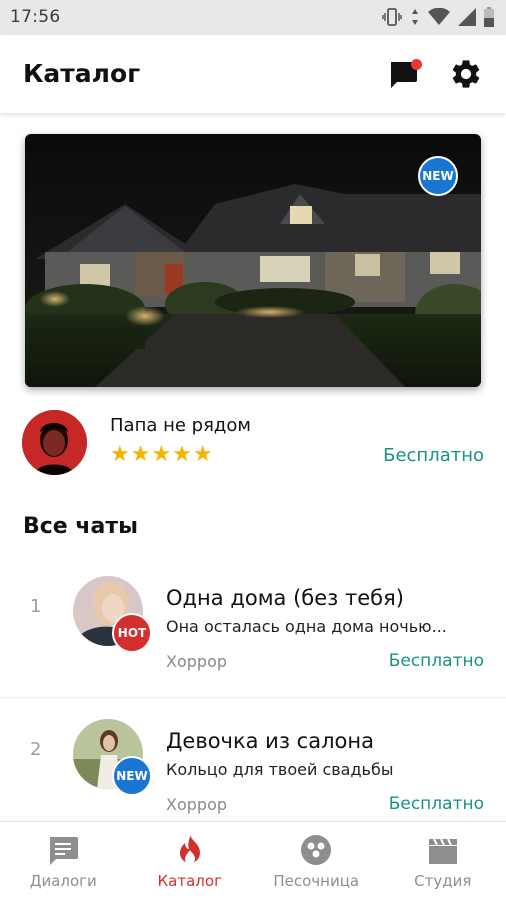  I want to click on nav-label: Студия, so click(443, 881).